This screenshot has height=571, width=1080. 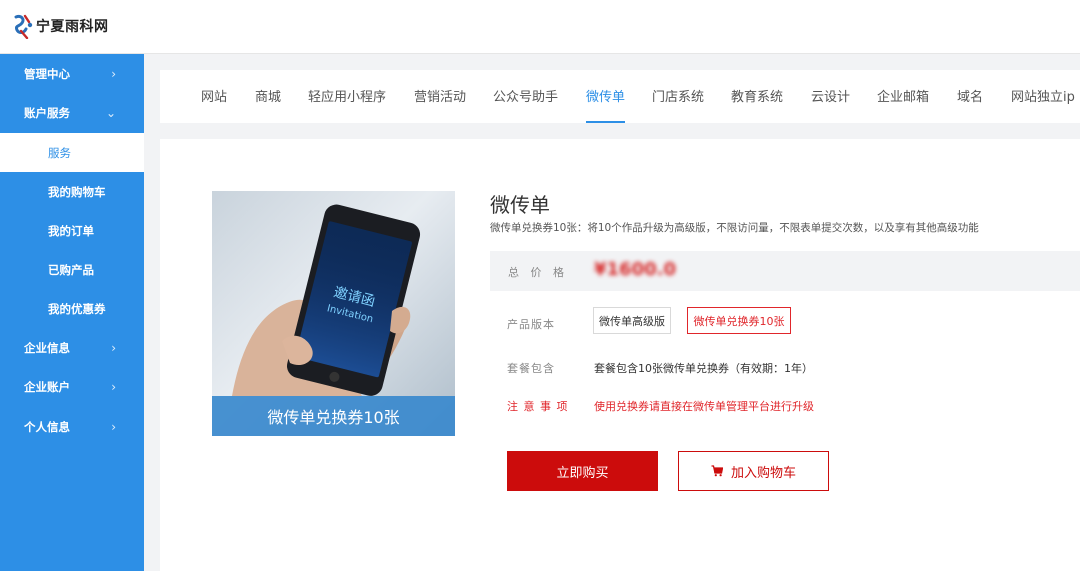 I want to click on tab-mall: 商城, so click(x=268, y=96).